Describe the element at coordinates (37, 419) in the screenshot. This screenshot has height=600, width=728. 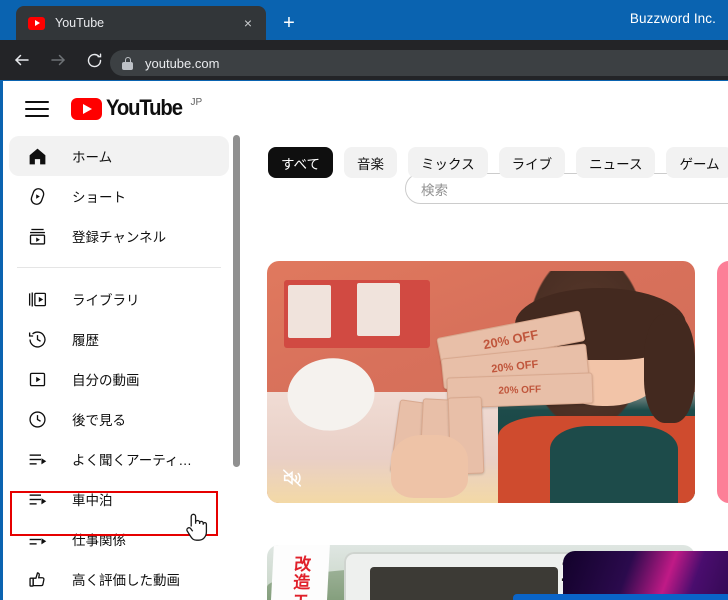
I see `watch-later-icon` at that location.